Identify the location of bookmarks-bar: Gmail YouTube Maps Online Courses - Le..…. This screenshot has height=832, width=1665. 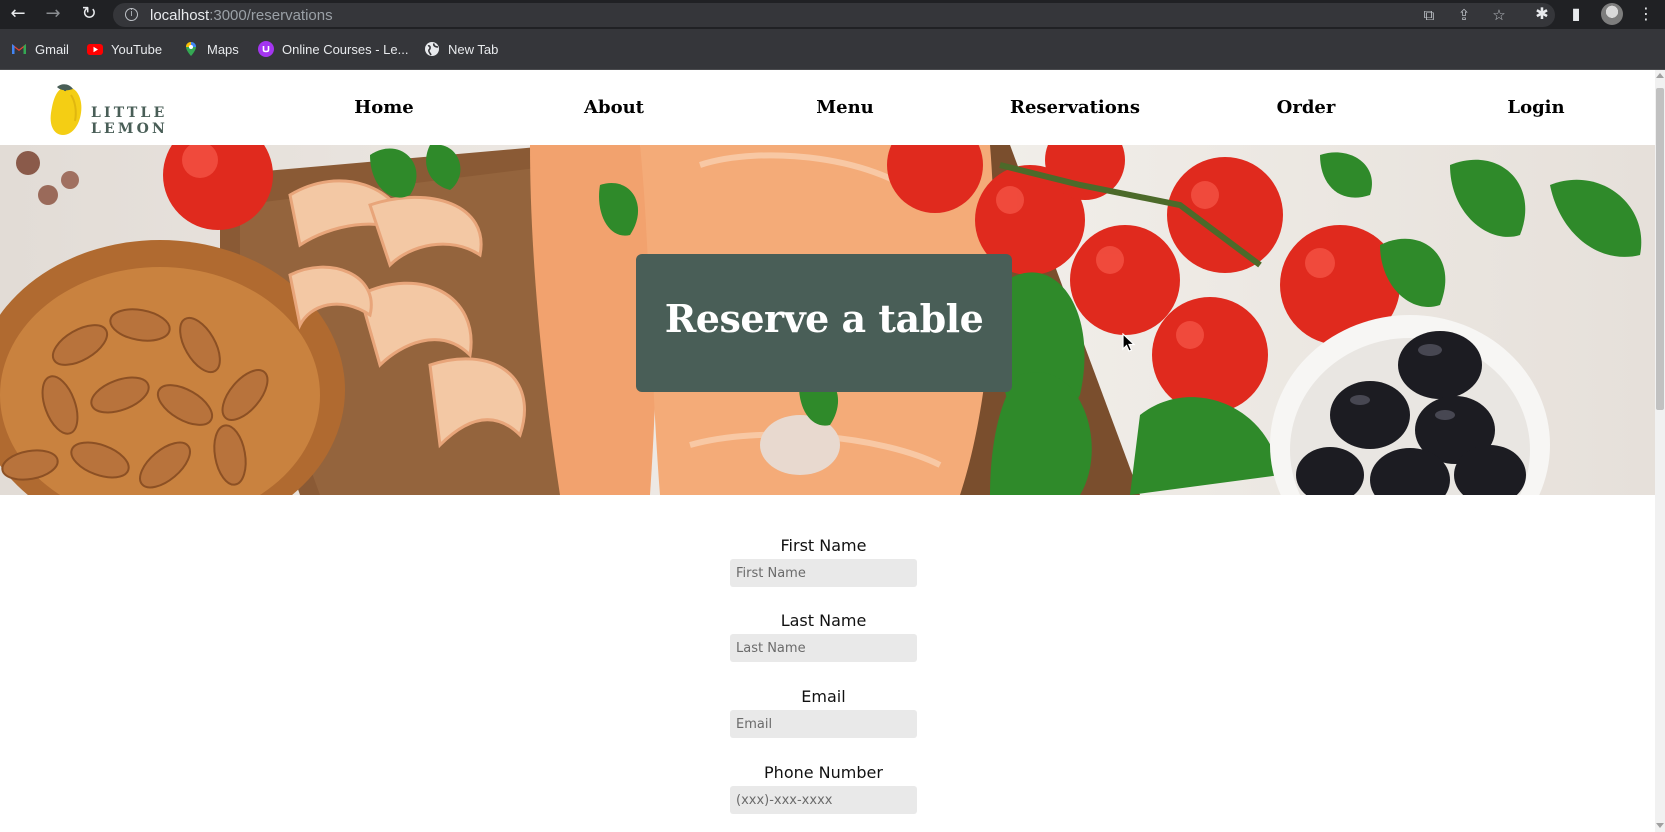
(832, 49).